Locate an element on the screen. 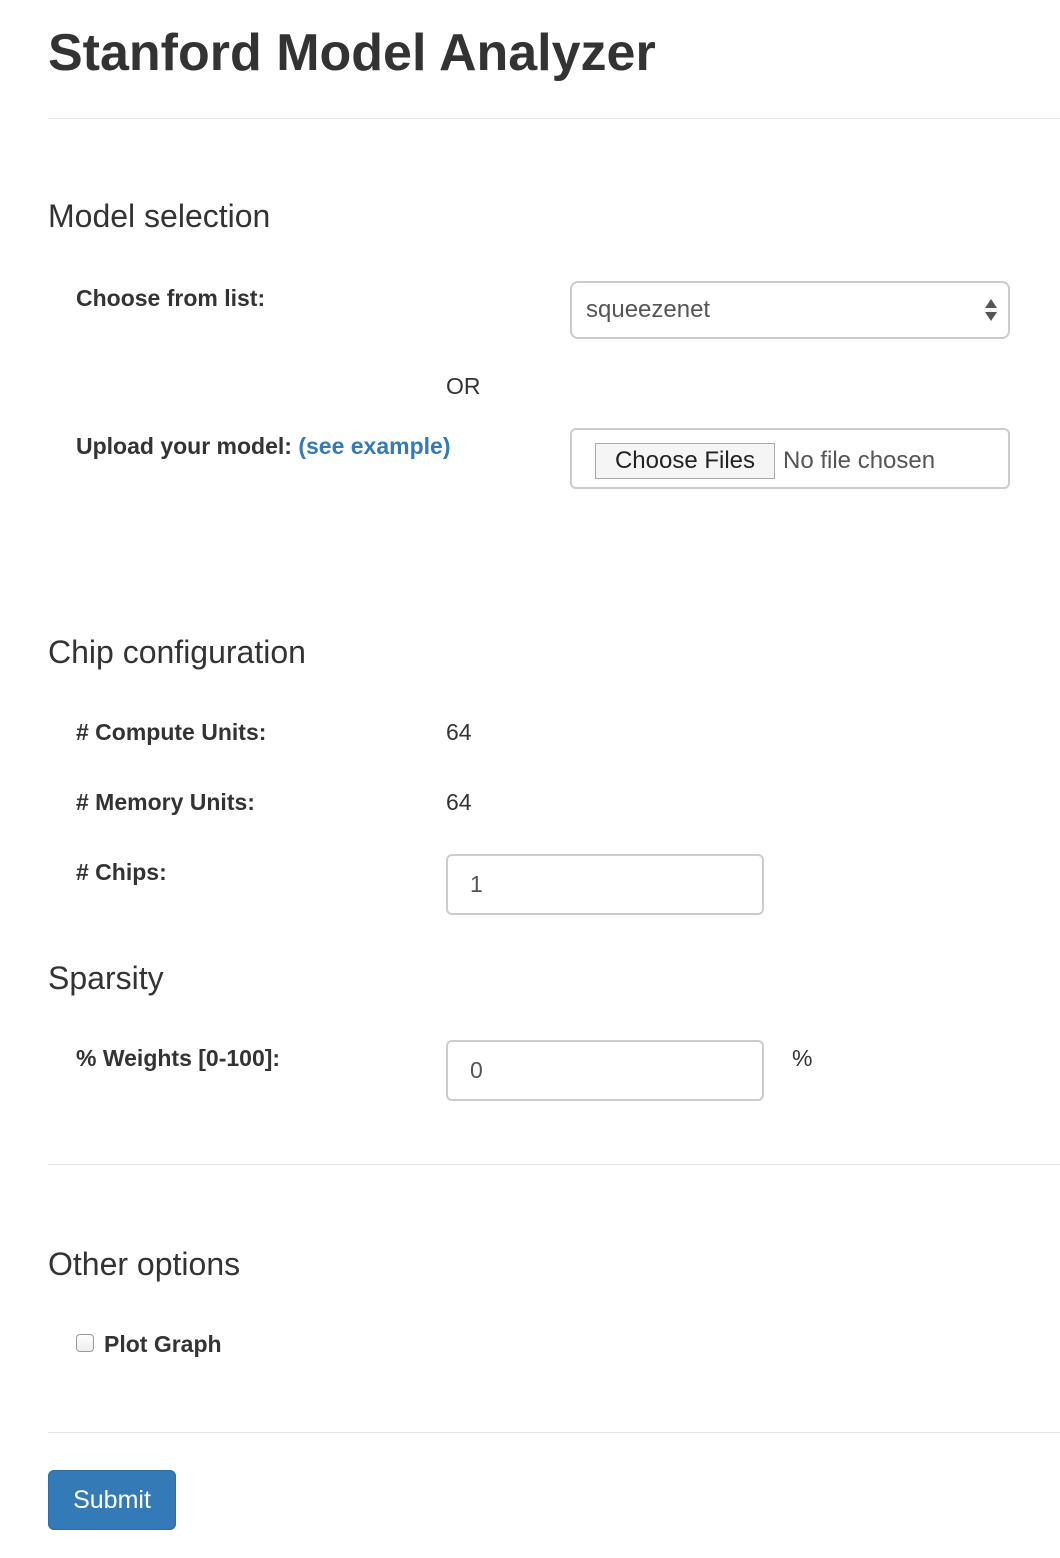 The height and width of the screenshot is (1558, 1060). header-divider is located at coordinates (554, 118).